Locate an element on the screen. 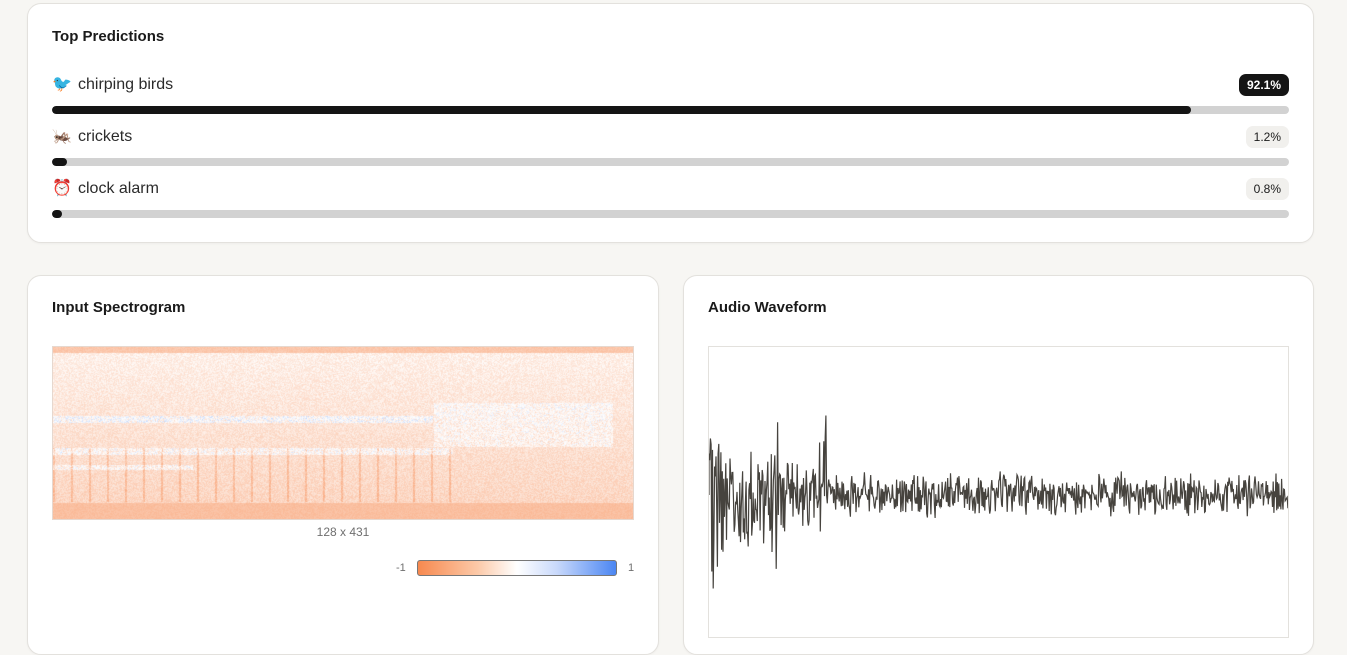 The width and height of the screenshot is (1347, 655). prediction-row: ⏰ clock alarm 0.8% is located at coordinates (670, 200).